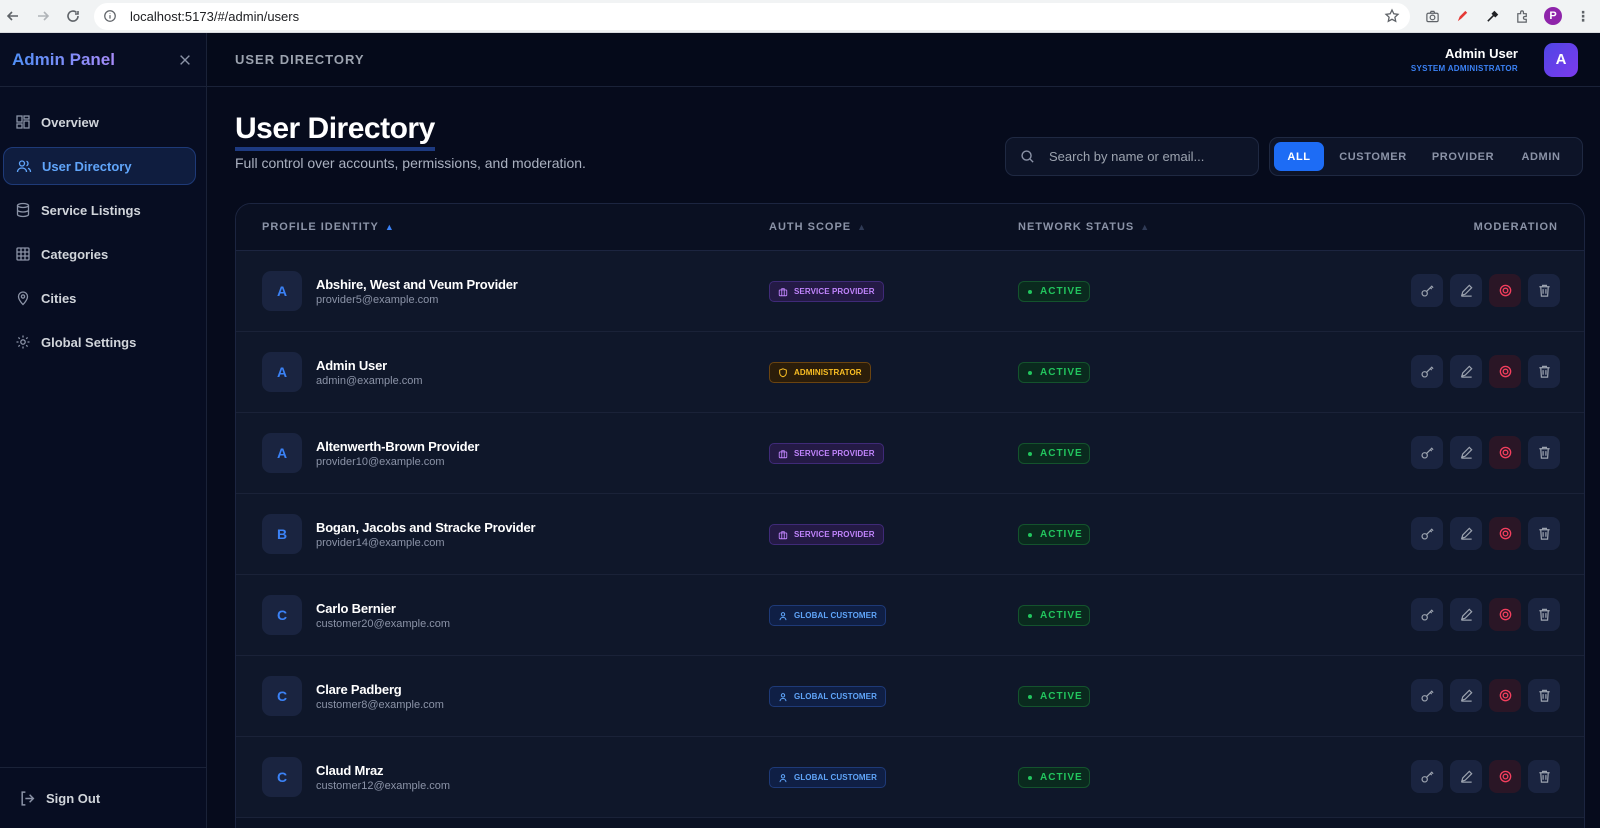 Image resolution: width=1600 pixels, height=828 pixels. I want to click on briefcase-icon, so click(783, 453).